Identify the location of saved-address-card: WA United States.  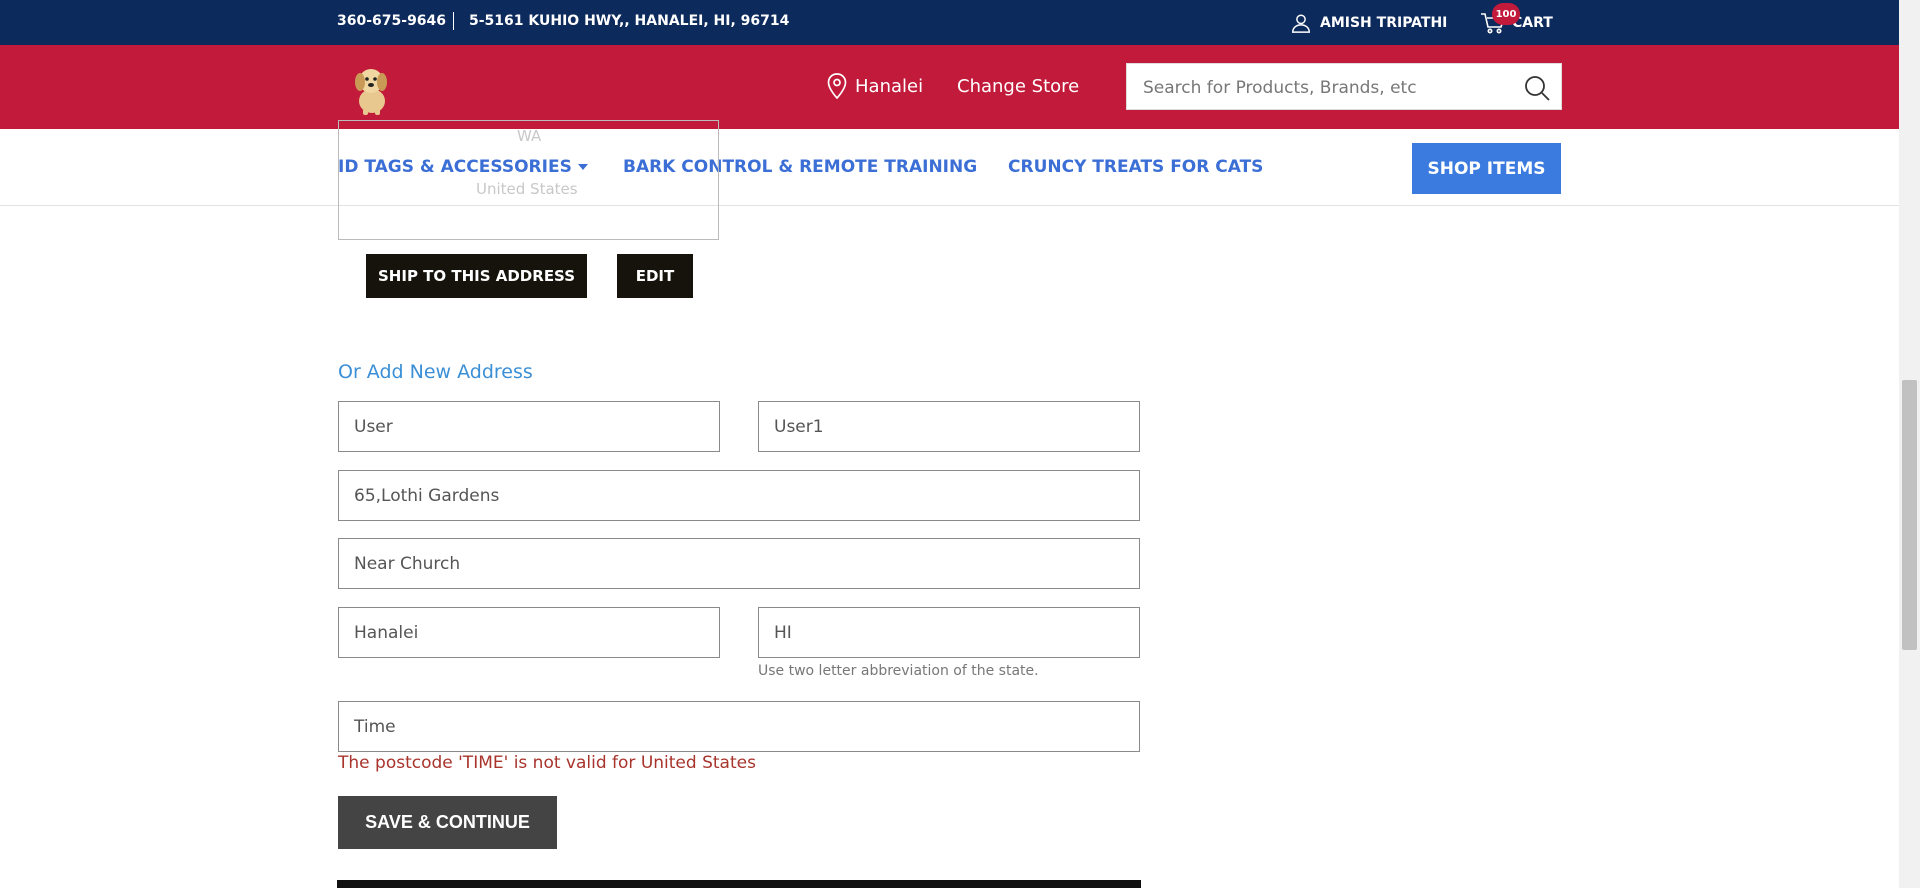
(528, 180).